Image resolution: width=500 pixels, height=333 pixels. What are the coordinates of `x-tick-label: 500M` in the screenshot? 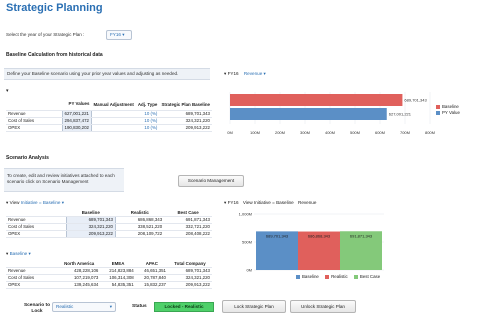 It's located at (355, 132).